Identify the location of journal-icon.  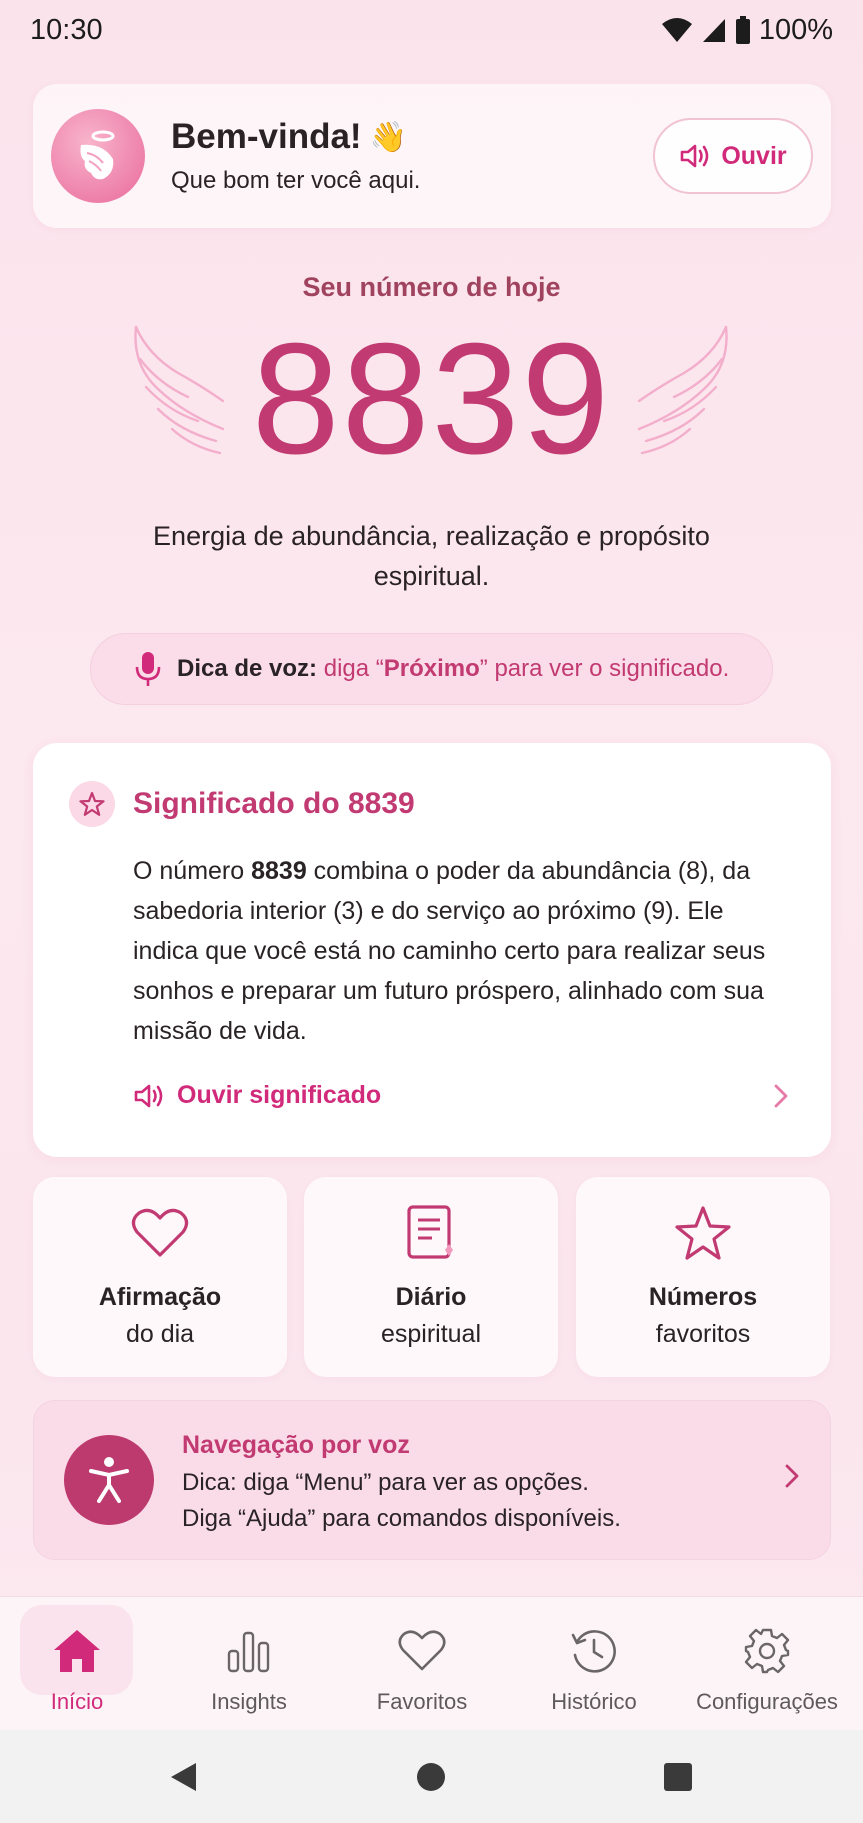
(430, 1232).